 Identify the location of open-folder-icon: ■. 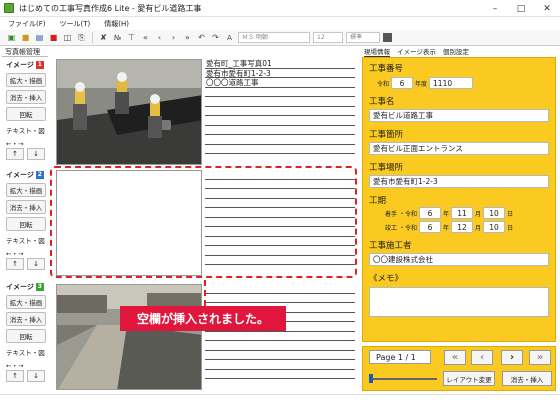
(25, 37).